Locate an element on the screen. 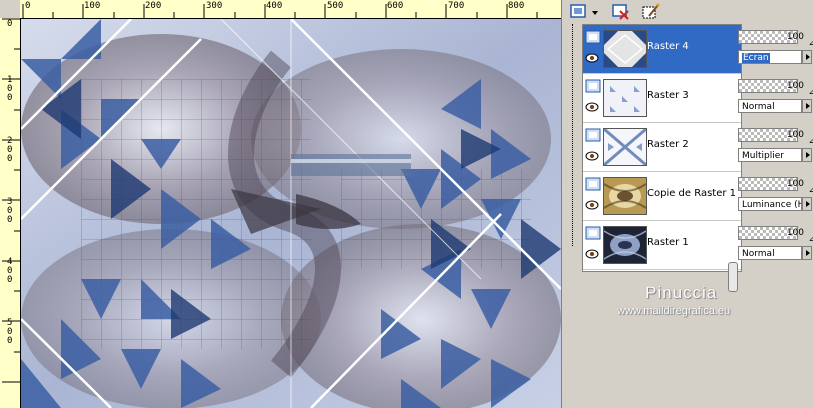 Image resolution: width=813 pixels, height=408 pixels. layer-row: Raster 3 is located at coordinates (662, 98).